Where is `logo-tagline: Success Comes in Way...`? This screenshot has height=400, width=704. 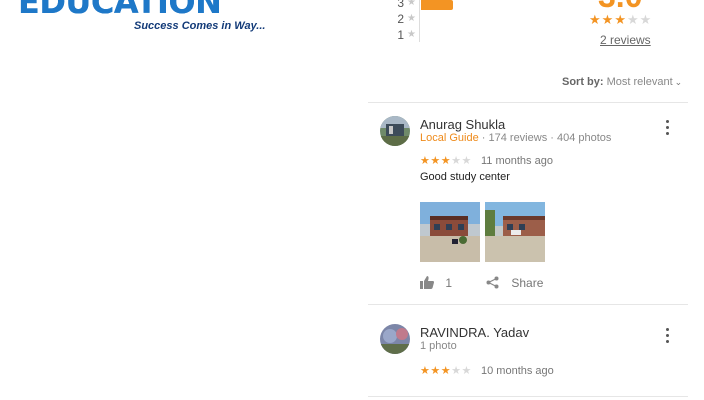
logo-tagline: Success Comes in Way... is located at coordinates (200, 26).